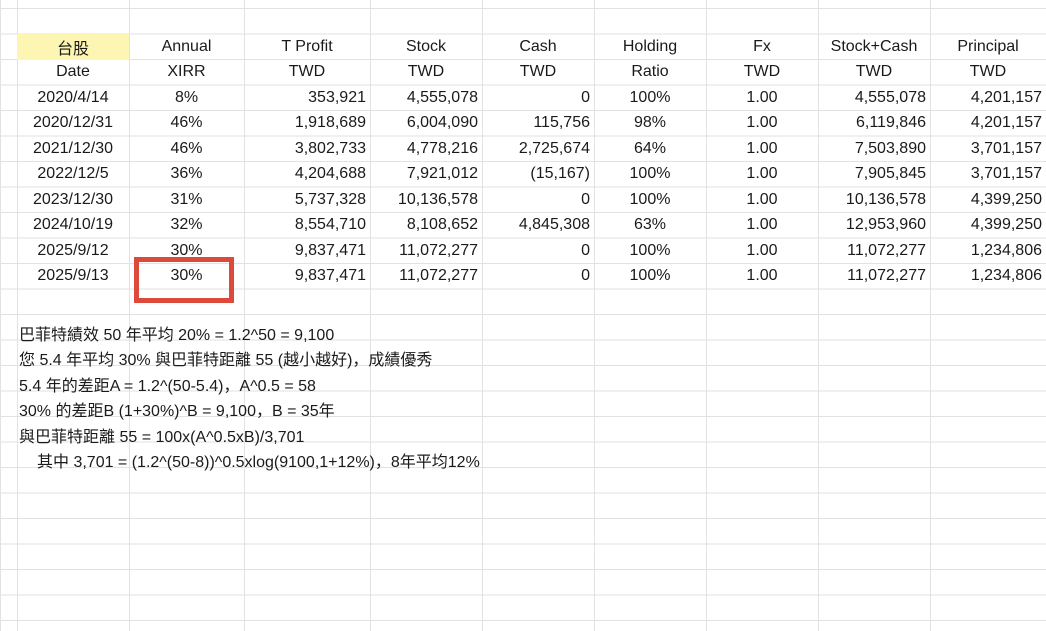  I want to click on header-cell-xirr: XIRR, so click(186, 73).